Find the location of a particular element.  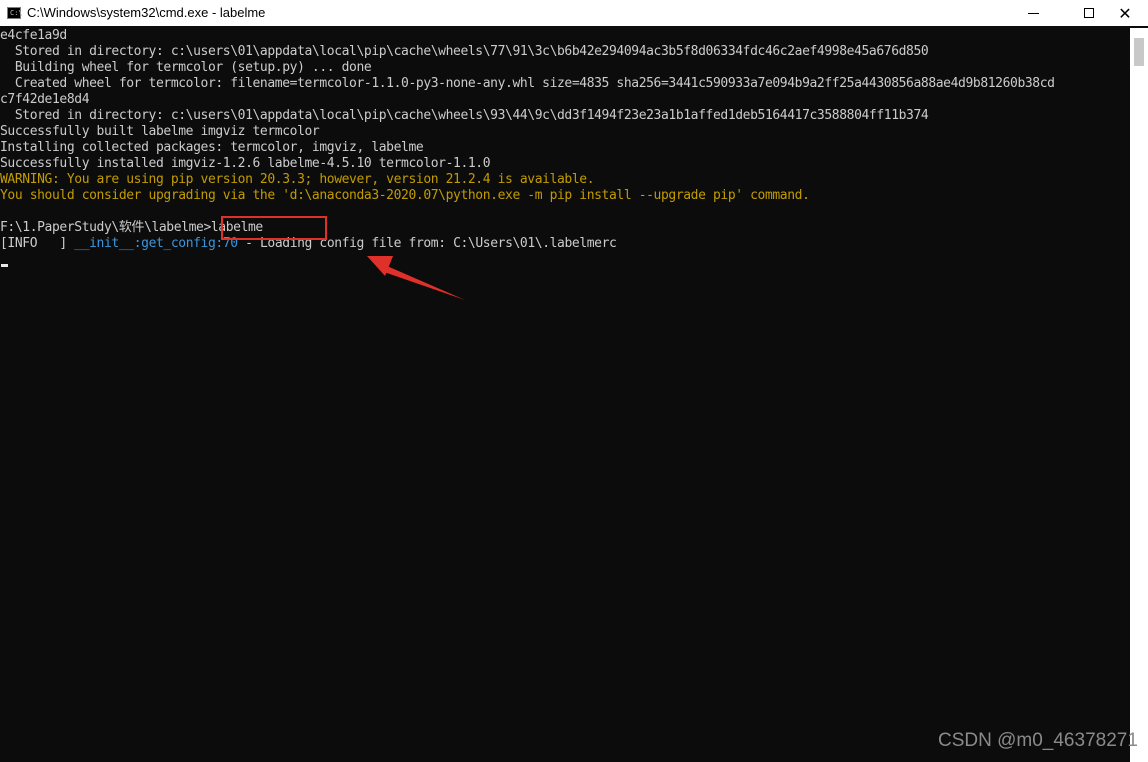

vertical-scrollbar is located at coordinates (1139, 395).